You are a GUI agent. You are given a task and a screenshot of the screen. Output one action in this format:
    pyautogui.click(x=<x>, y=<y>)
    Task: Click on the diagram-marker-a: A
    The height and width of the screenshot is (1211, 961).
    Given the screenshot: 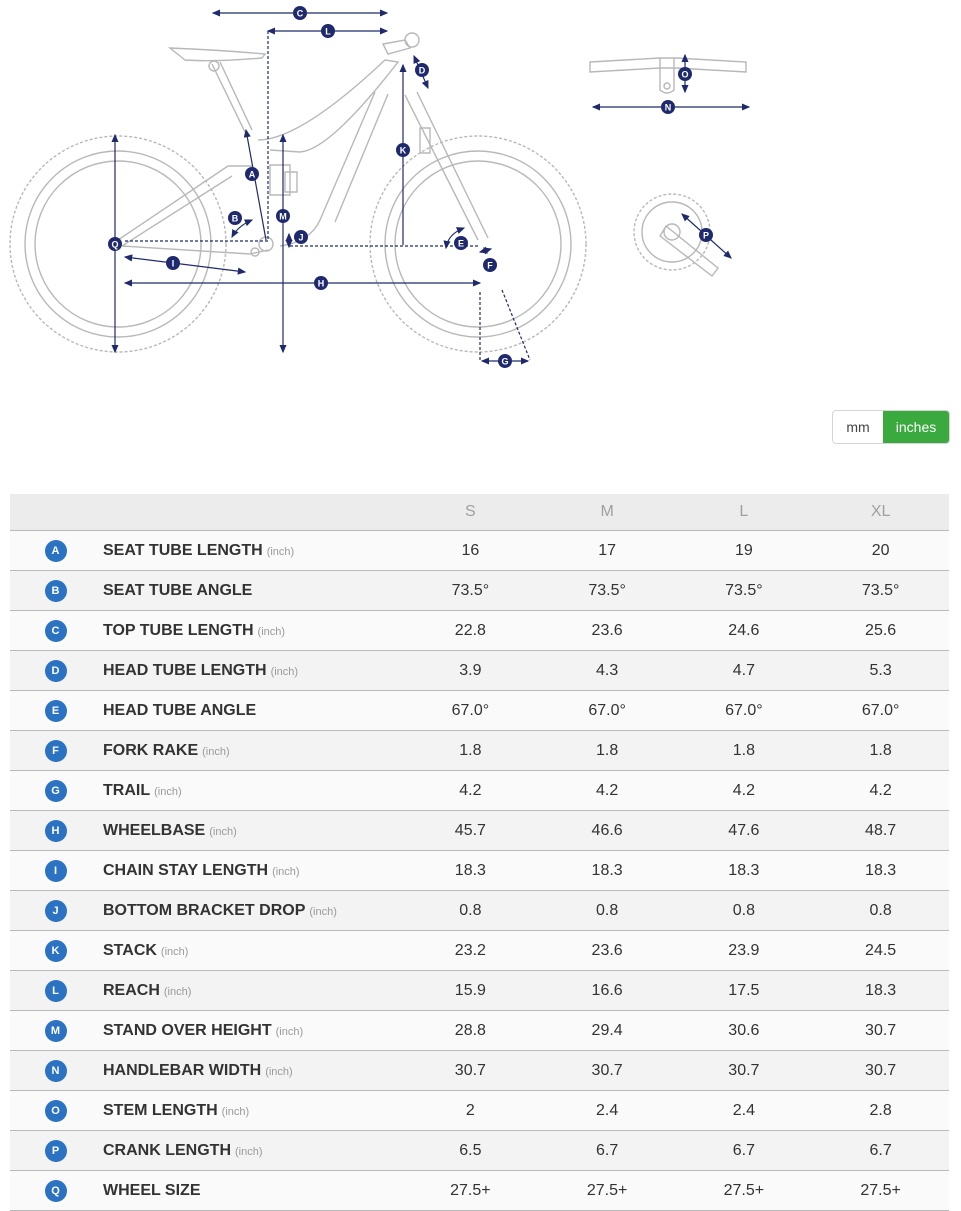 What is the action you would take?
    pyautogui.click(x=252, y=174)
    